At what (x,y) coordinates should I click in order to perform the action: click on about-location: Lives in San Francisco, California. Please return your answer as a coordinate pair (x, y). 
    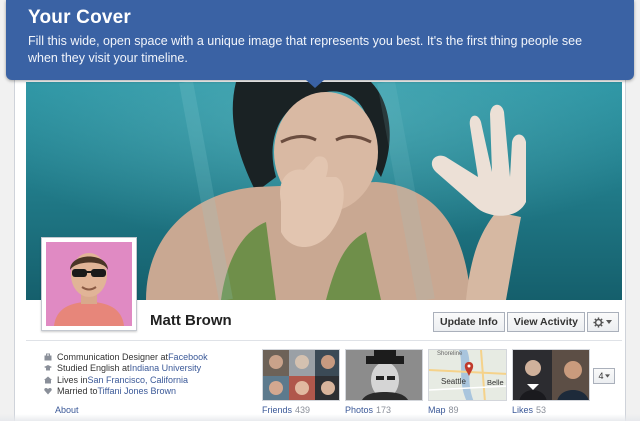
    Looking at the image, I should click on (149, 380).